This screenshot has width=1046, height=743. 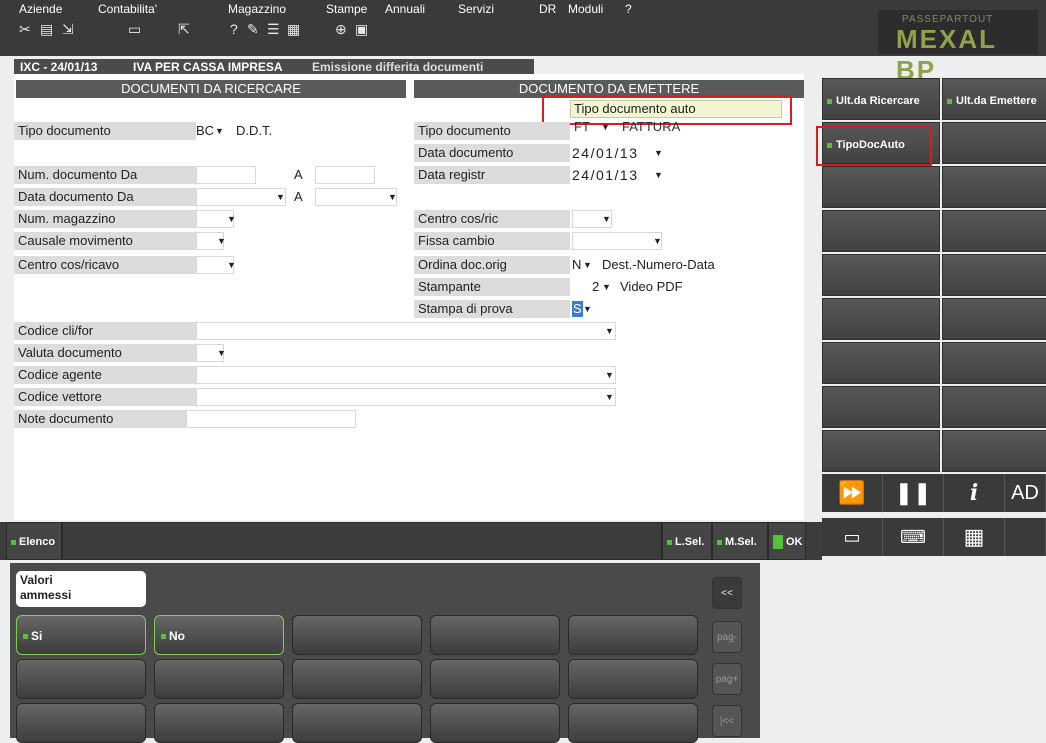 What do you see at coordinates (273, 29) in the screenshot?
I see `calendar-icon: ☰` at bounding box center [273, 29].